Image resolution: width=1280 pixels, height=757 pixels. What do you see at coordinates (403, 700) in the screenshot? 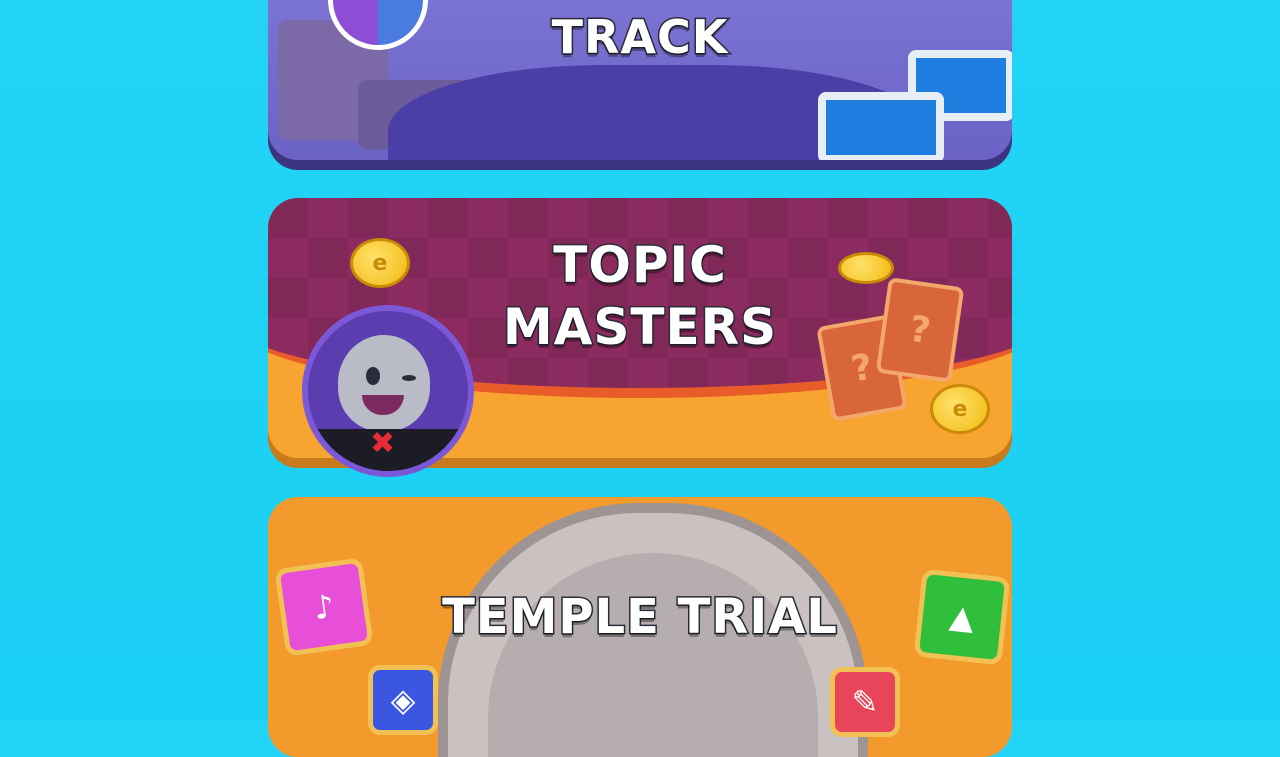
I see `blue-gem-icon: ◈` at bounding box center [403, 700].